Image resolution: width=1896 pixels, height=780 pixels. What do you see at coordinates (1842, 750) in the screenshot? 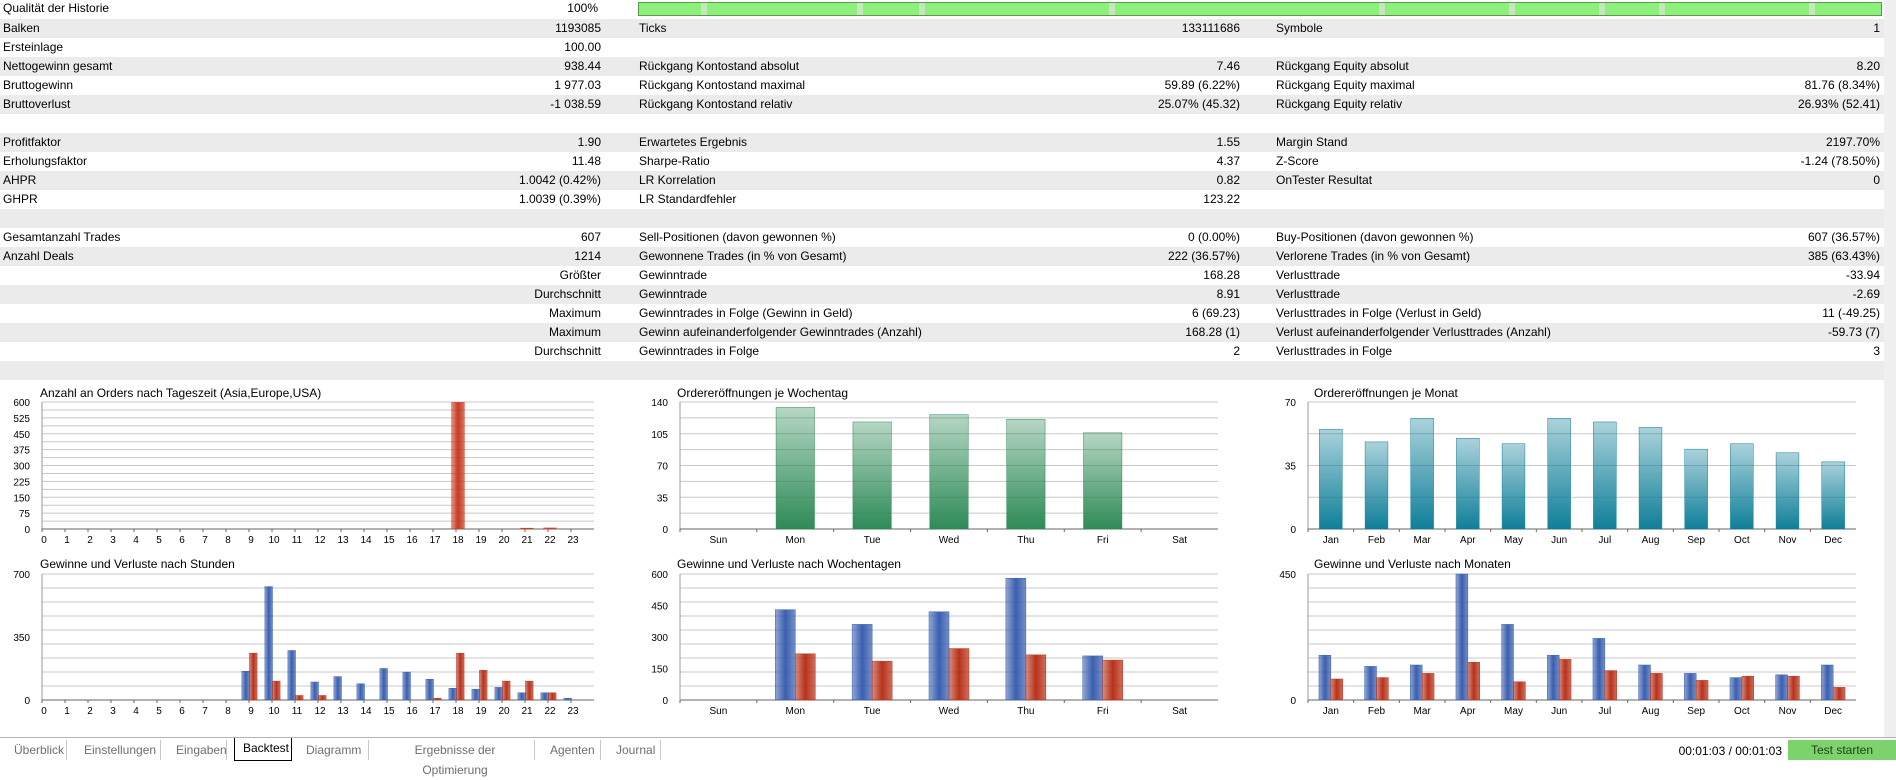
I see `start-test-button: Test starten` at bounding box center [1842, 750].